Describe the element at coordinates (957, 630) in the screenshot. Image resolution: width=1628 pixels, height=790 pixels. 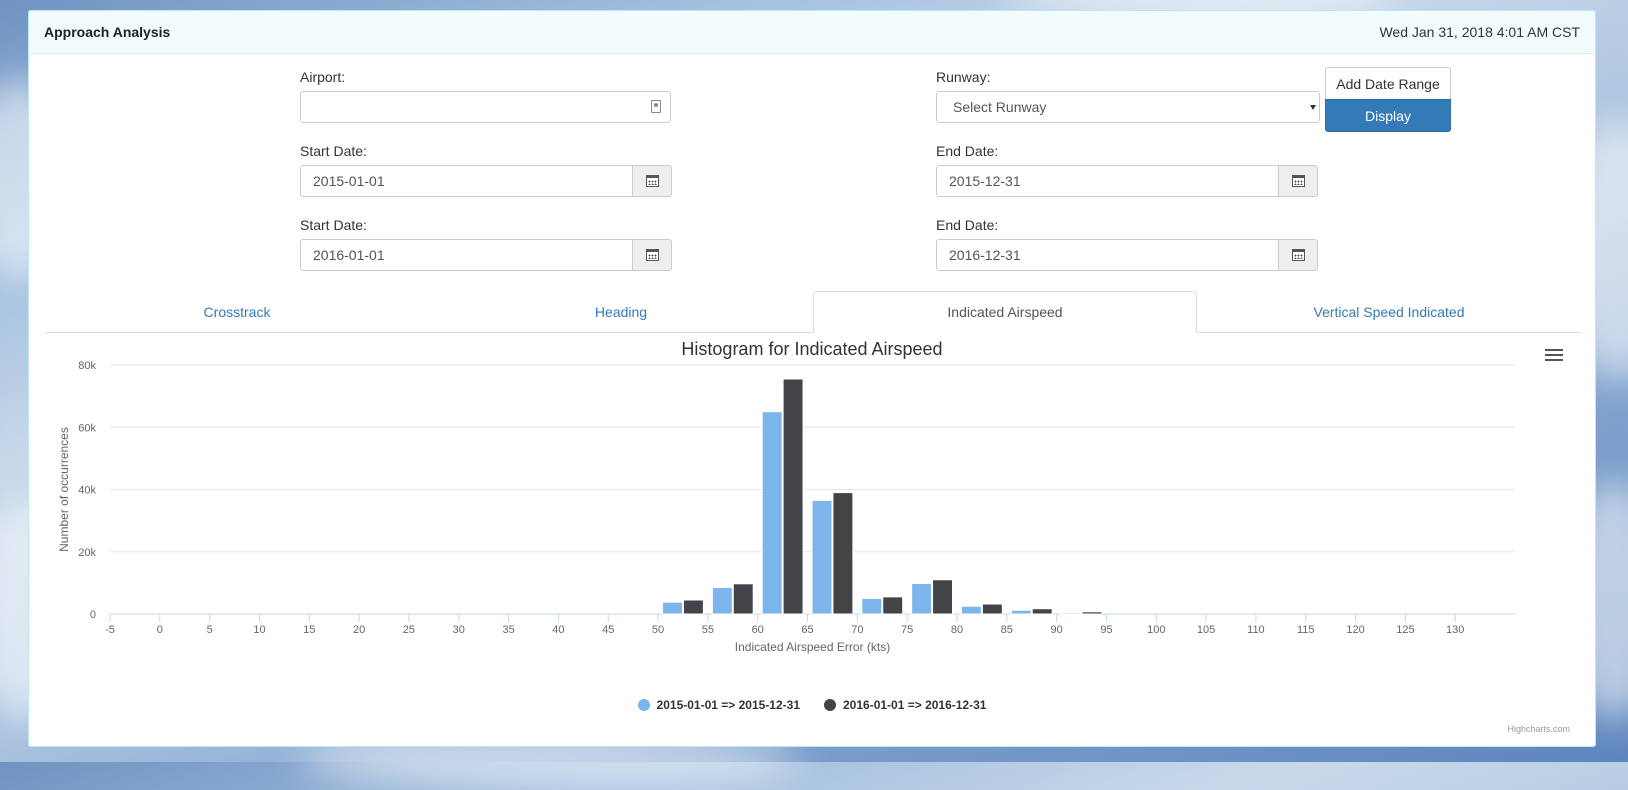
I see `x-tick-label: 80` at that location.